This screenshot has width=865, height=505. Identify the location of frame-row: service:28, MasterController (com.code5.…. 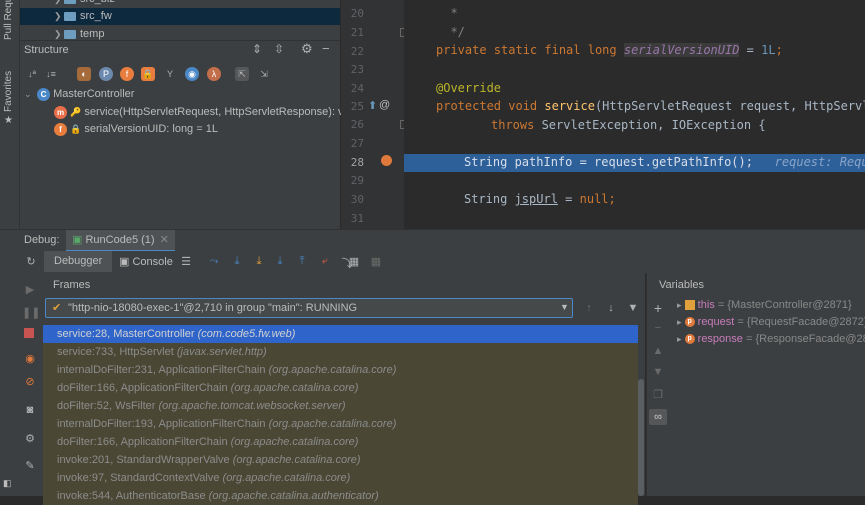
(340, 334).